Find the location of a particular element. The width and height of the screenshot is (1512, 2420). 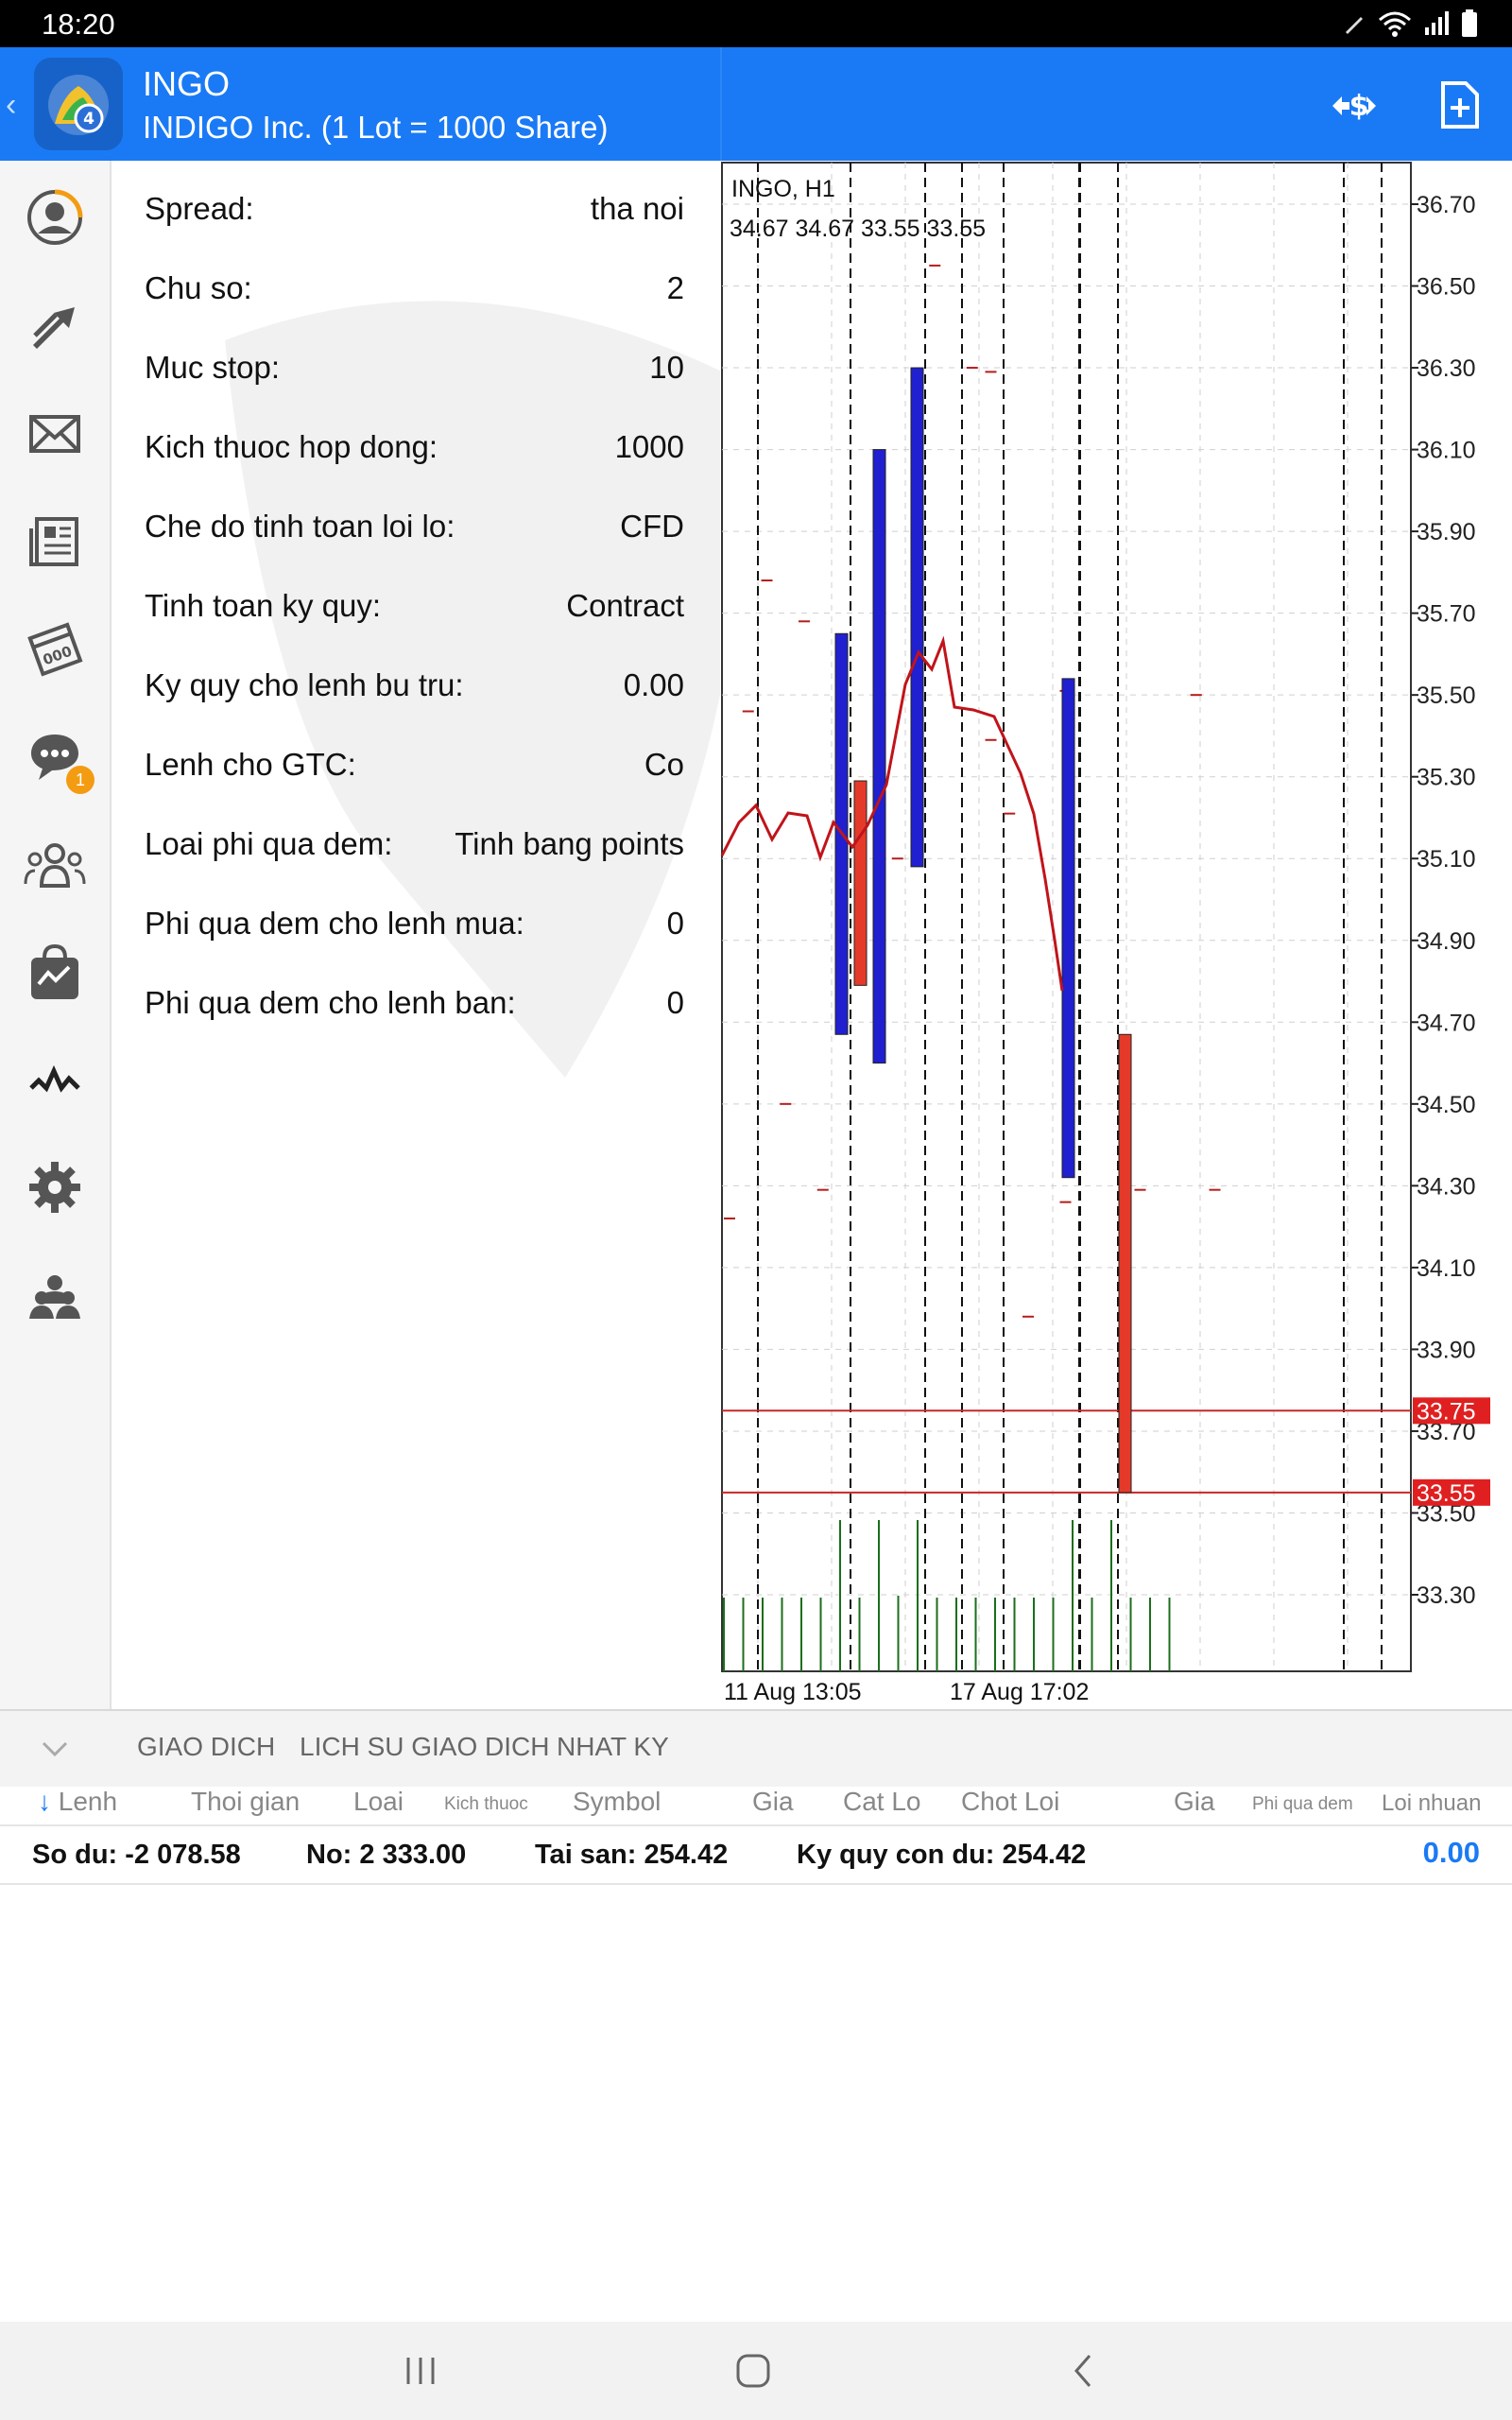

y-tick-label: 36.10 is located at coordinates (1446, 451).